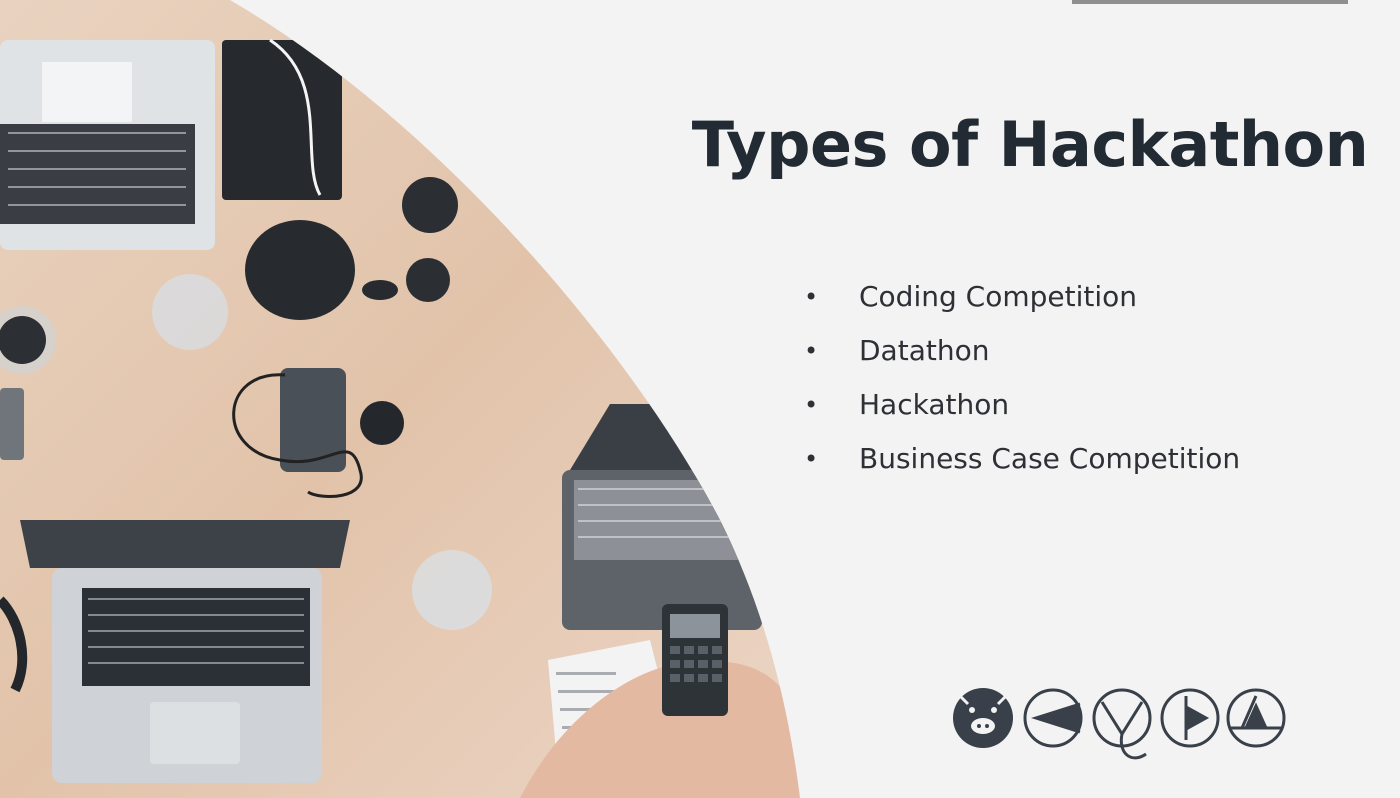 Image resolution: width=1400 pixels, height=798 pixels. What do you see at coordinates (1030, 144) in the screenshot?
I see `slide-title: Types of Hackathon` at bounding box center [1030, 144].